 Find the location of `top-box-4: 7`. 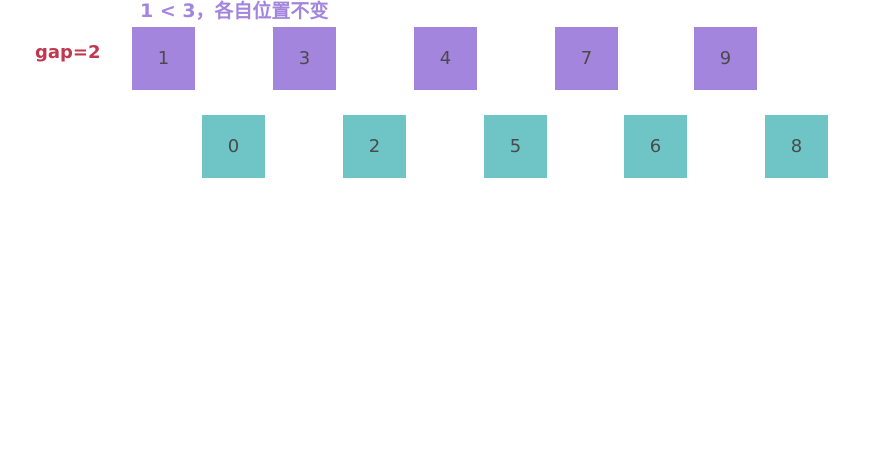

top-box-4: 7 is located at coordinates (586, 58).